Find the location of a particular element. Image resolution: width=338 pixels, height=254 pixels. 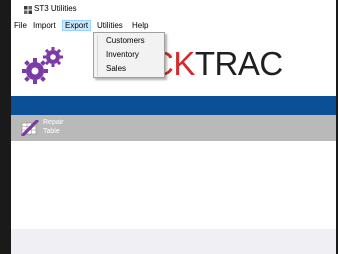

export-menu-sales: Sales is located at coordinates (116, 69).